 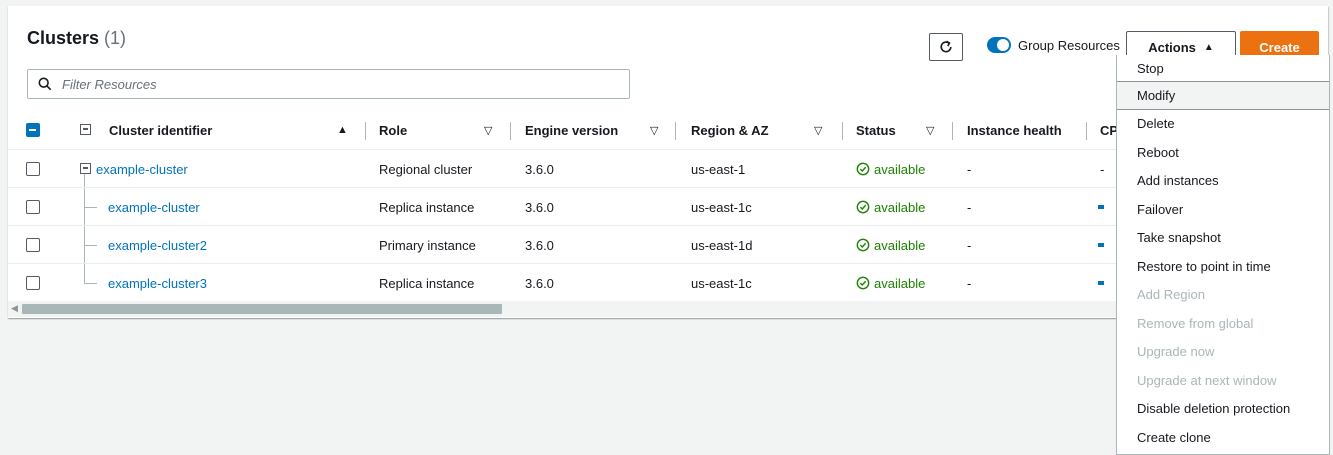 I want to click on menu-item-delete: Delete, so click(x=1223, y=124).